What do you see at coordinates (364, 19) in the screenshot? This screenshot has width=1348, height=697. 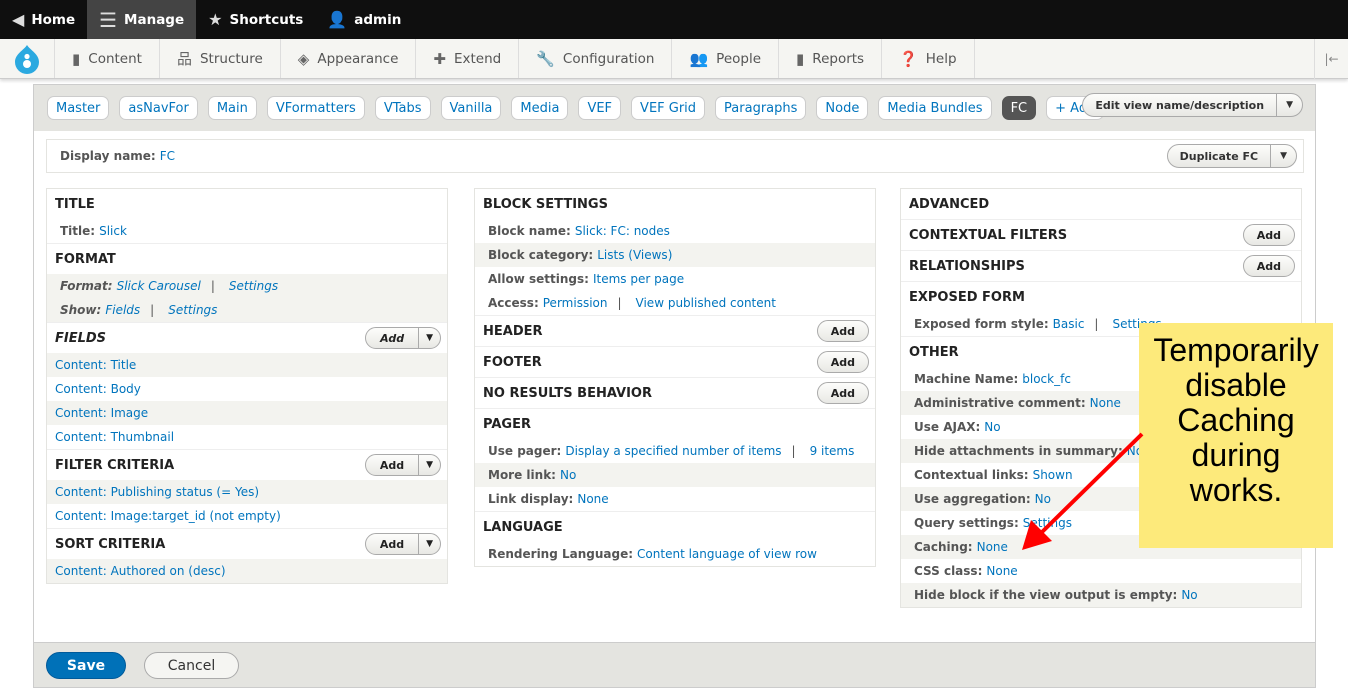 I see `toolbar-user: 👤 admin` at bounding box center [364, 19].